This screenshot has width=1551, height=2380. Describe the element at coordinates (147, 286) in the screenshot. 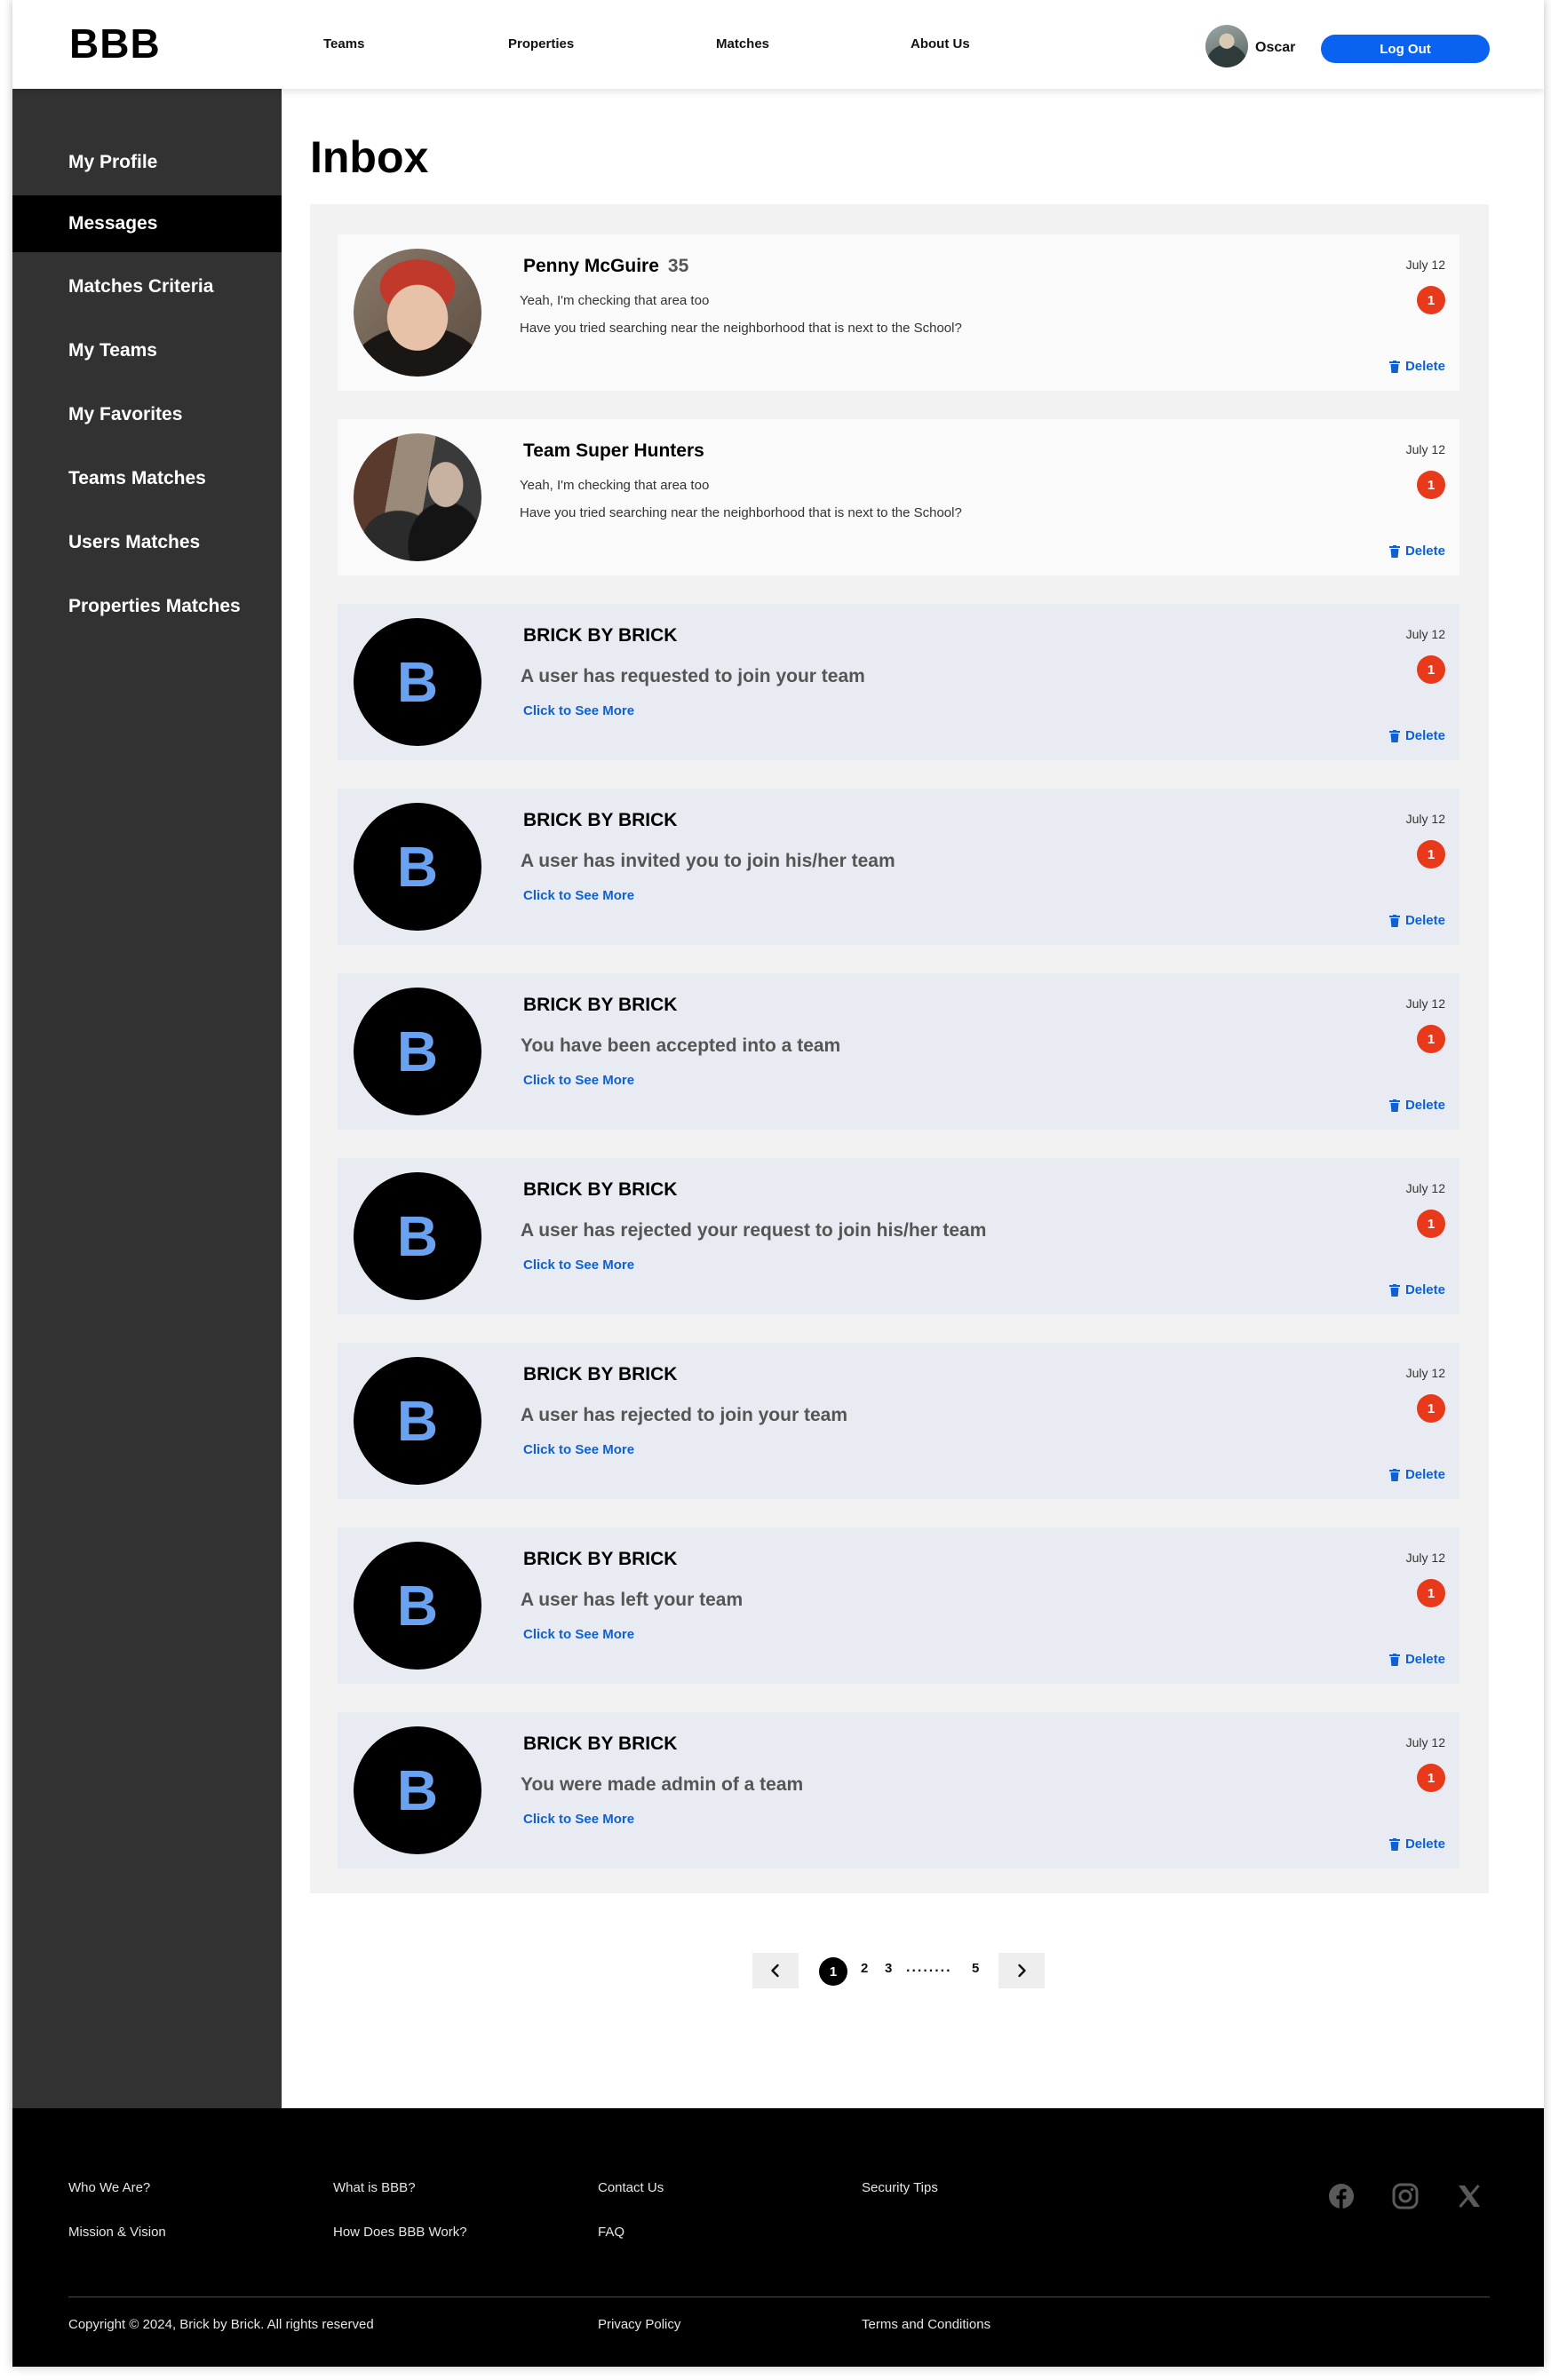

I see `sidebar-item-matches-criteria: Matches Criteria` at that location.